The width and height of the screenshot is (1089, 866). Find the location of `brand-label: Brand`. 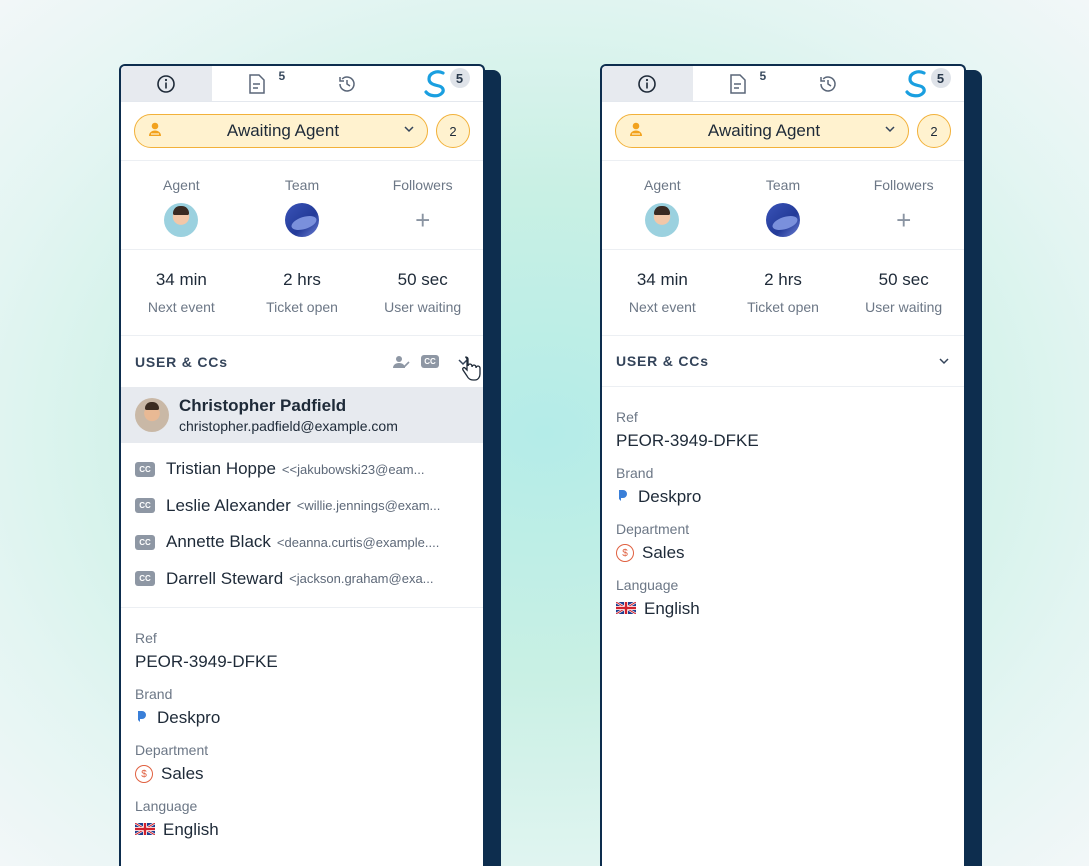

brand-label: Brand is located at coordinates (154, 694).